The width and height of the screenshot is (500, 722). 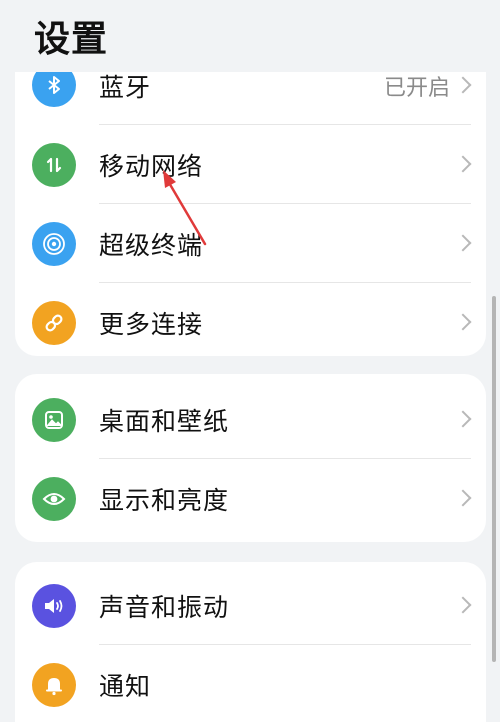 I want to click on annotation-arrow-icon, so click(x=185, y=208).